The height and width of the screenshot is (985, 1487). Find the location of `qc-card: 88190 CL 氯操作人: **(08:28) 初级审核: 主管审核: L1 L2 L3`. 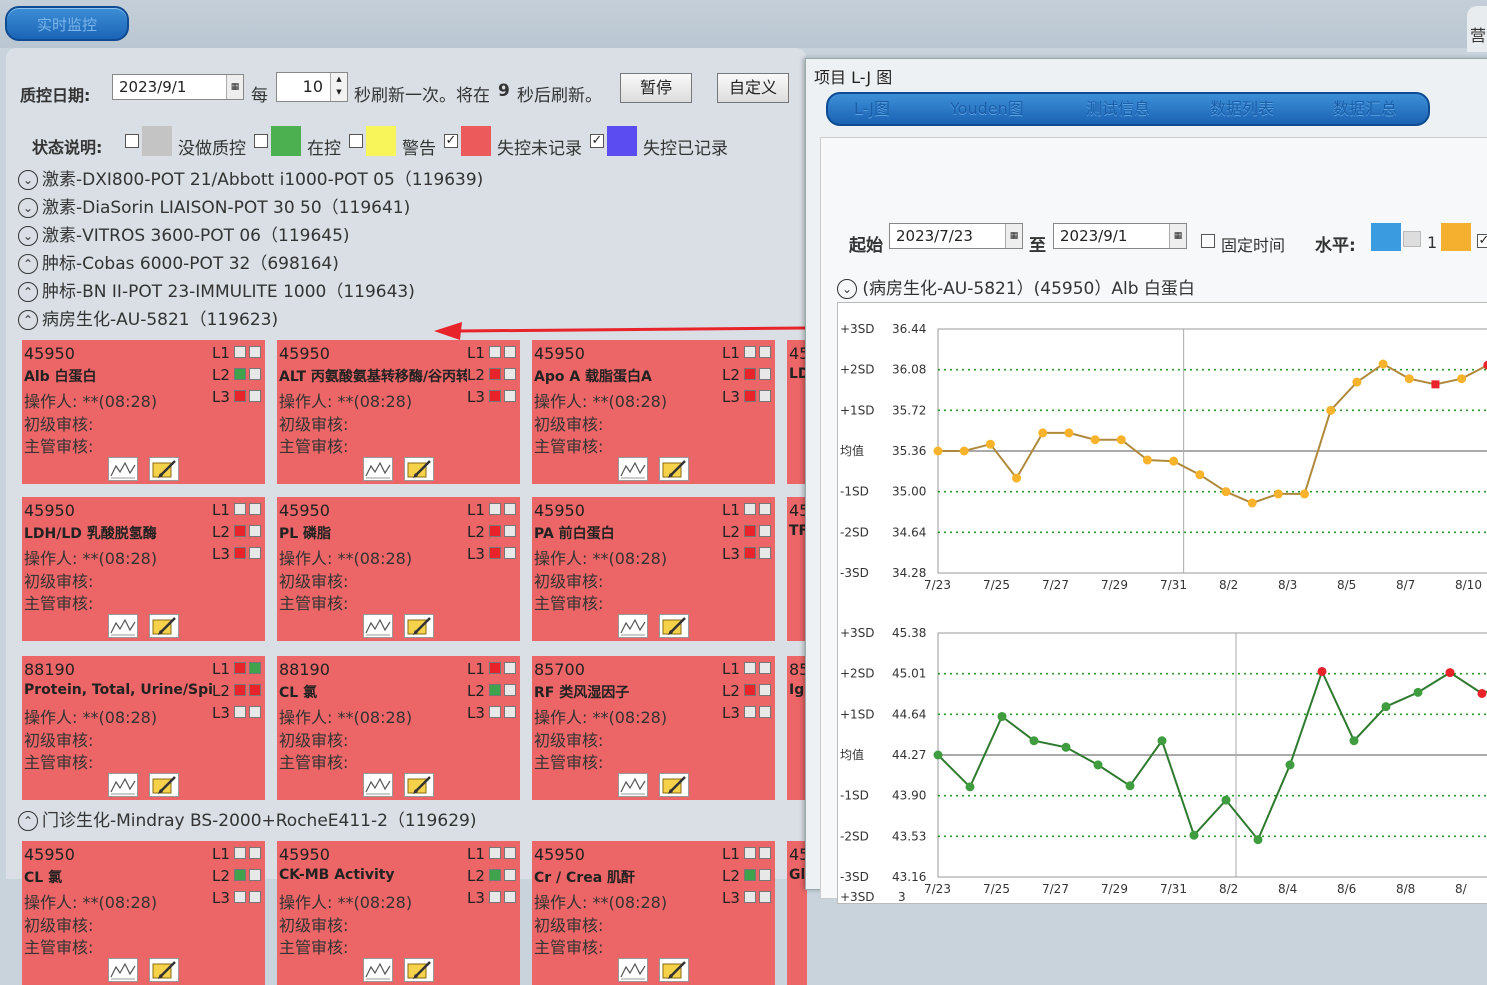

qc-card: 88190 CL 氯操作人: **(08:28) 初级审核: 主管审核: L1 L2 L3 is located at coordinates (398, 728).